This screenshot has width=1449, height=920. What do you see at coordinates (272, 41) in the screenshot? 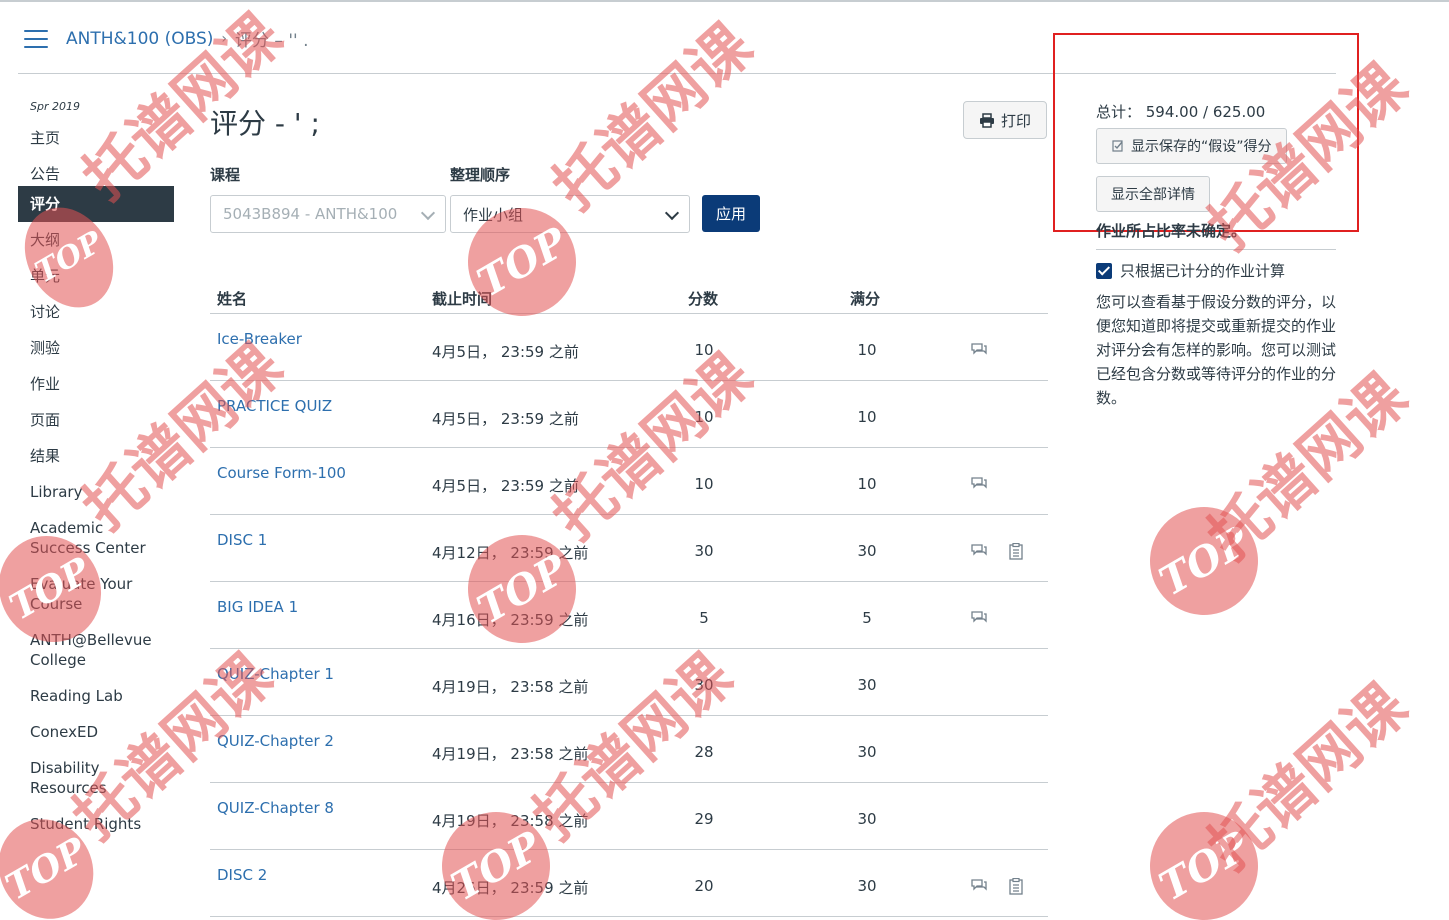
I see `breadcrumb-current: 评分 – '' .` at bounding box center [272, 41].